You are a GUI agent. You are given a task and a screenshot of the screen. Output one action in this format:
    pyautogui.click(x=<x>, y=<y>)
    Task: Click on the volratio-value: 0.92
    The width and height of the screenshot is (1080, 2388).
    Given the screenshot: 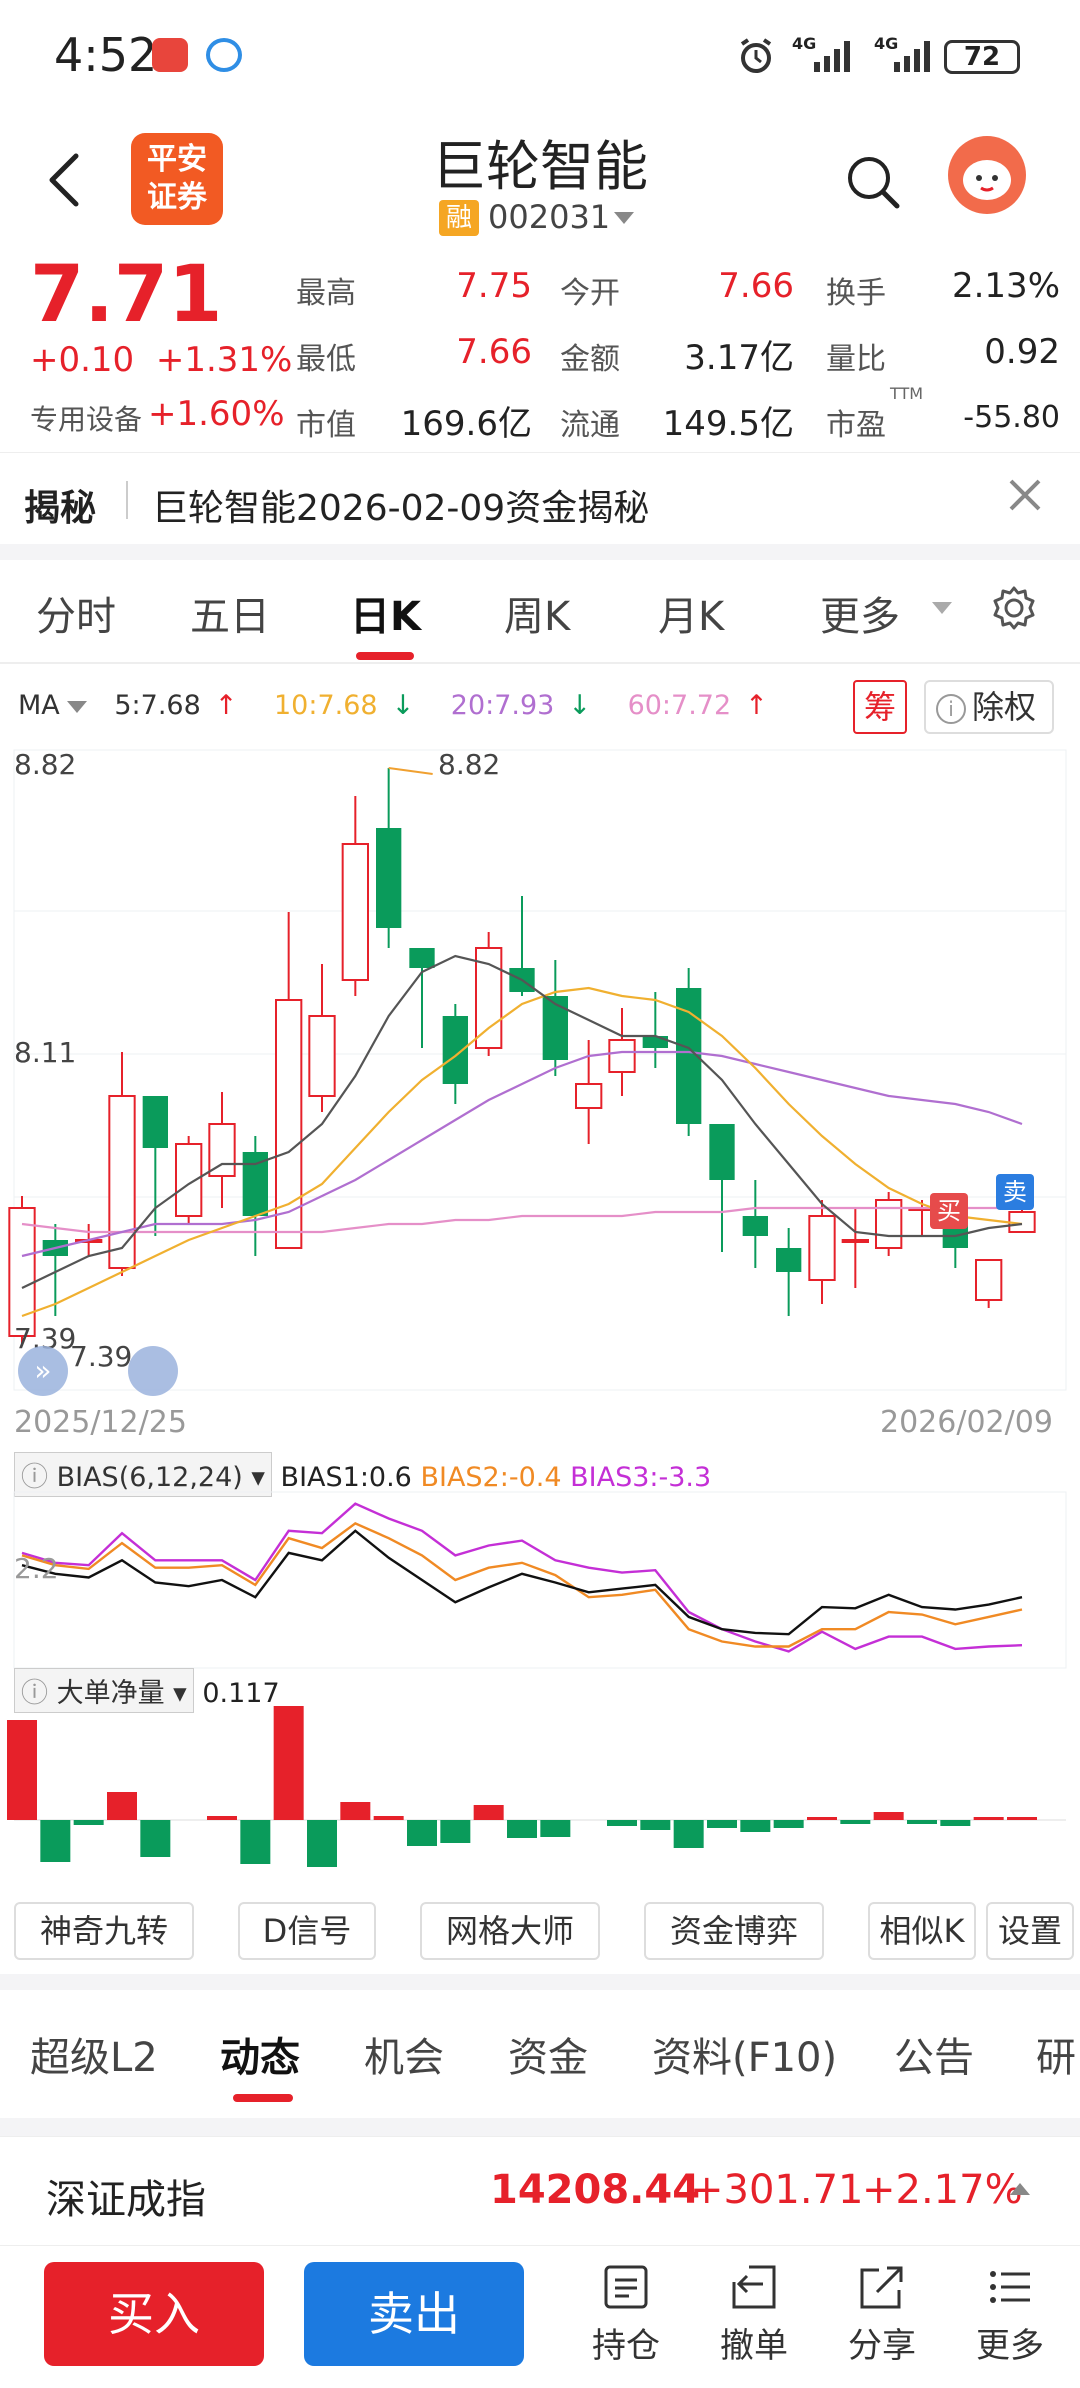 What is the action you would take?
    pyautogui.click(x=1022, y=352)
    